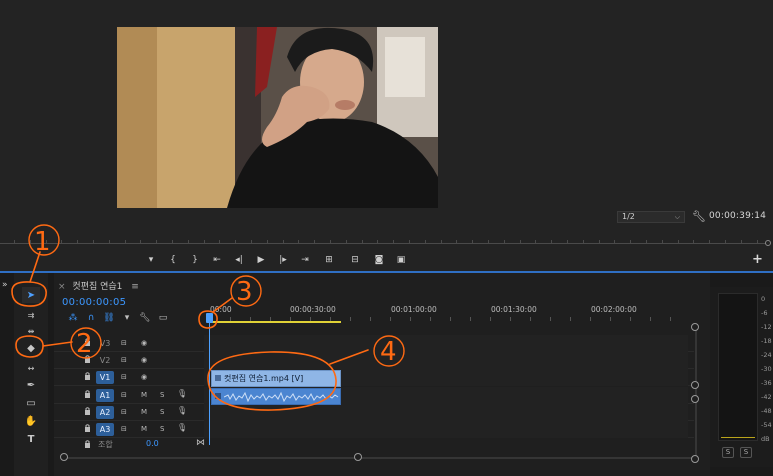 This screenshot has width=773, height=476. I want to click on lift-icon: ⊞, so click(329, 260).